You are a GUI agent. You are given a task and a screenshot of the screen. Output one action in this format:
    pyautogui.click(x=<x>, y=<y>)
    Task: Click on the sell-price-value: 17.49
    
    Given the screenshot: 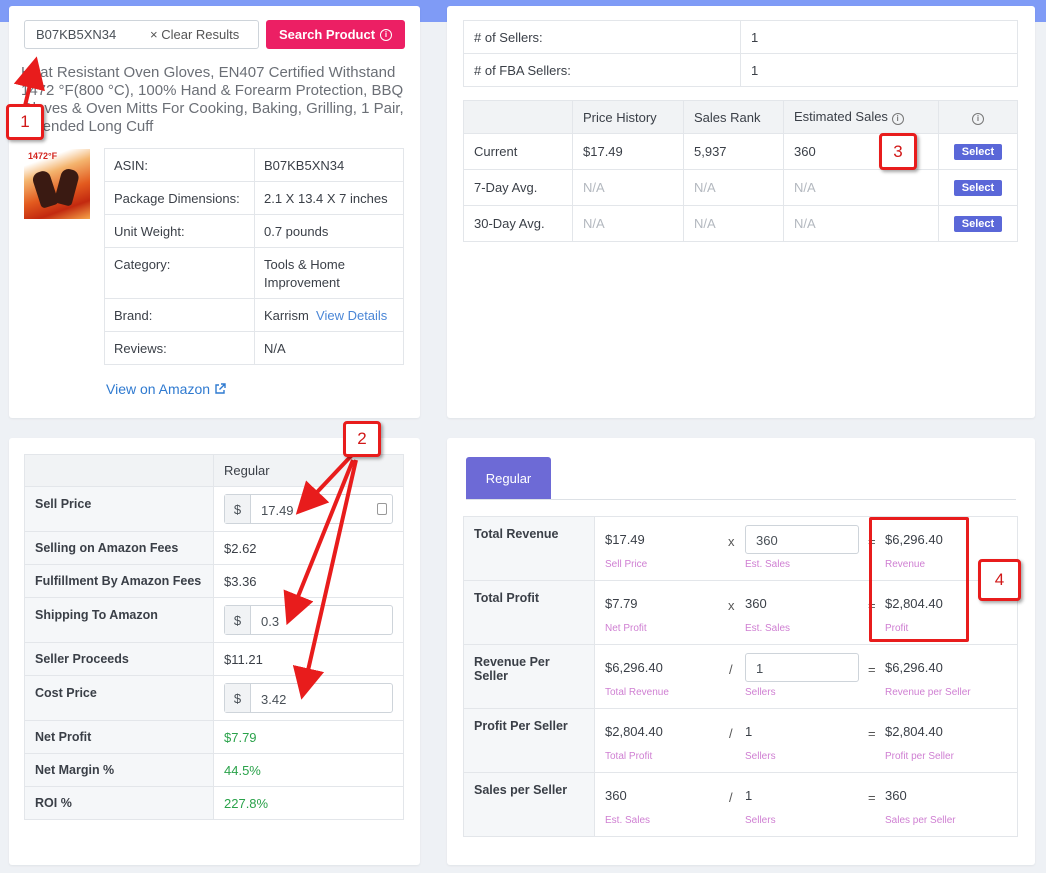 What is the action you would take?
    pyautogui.click(x=321, y=509)
    